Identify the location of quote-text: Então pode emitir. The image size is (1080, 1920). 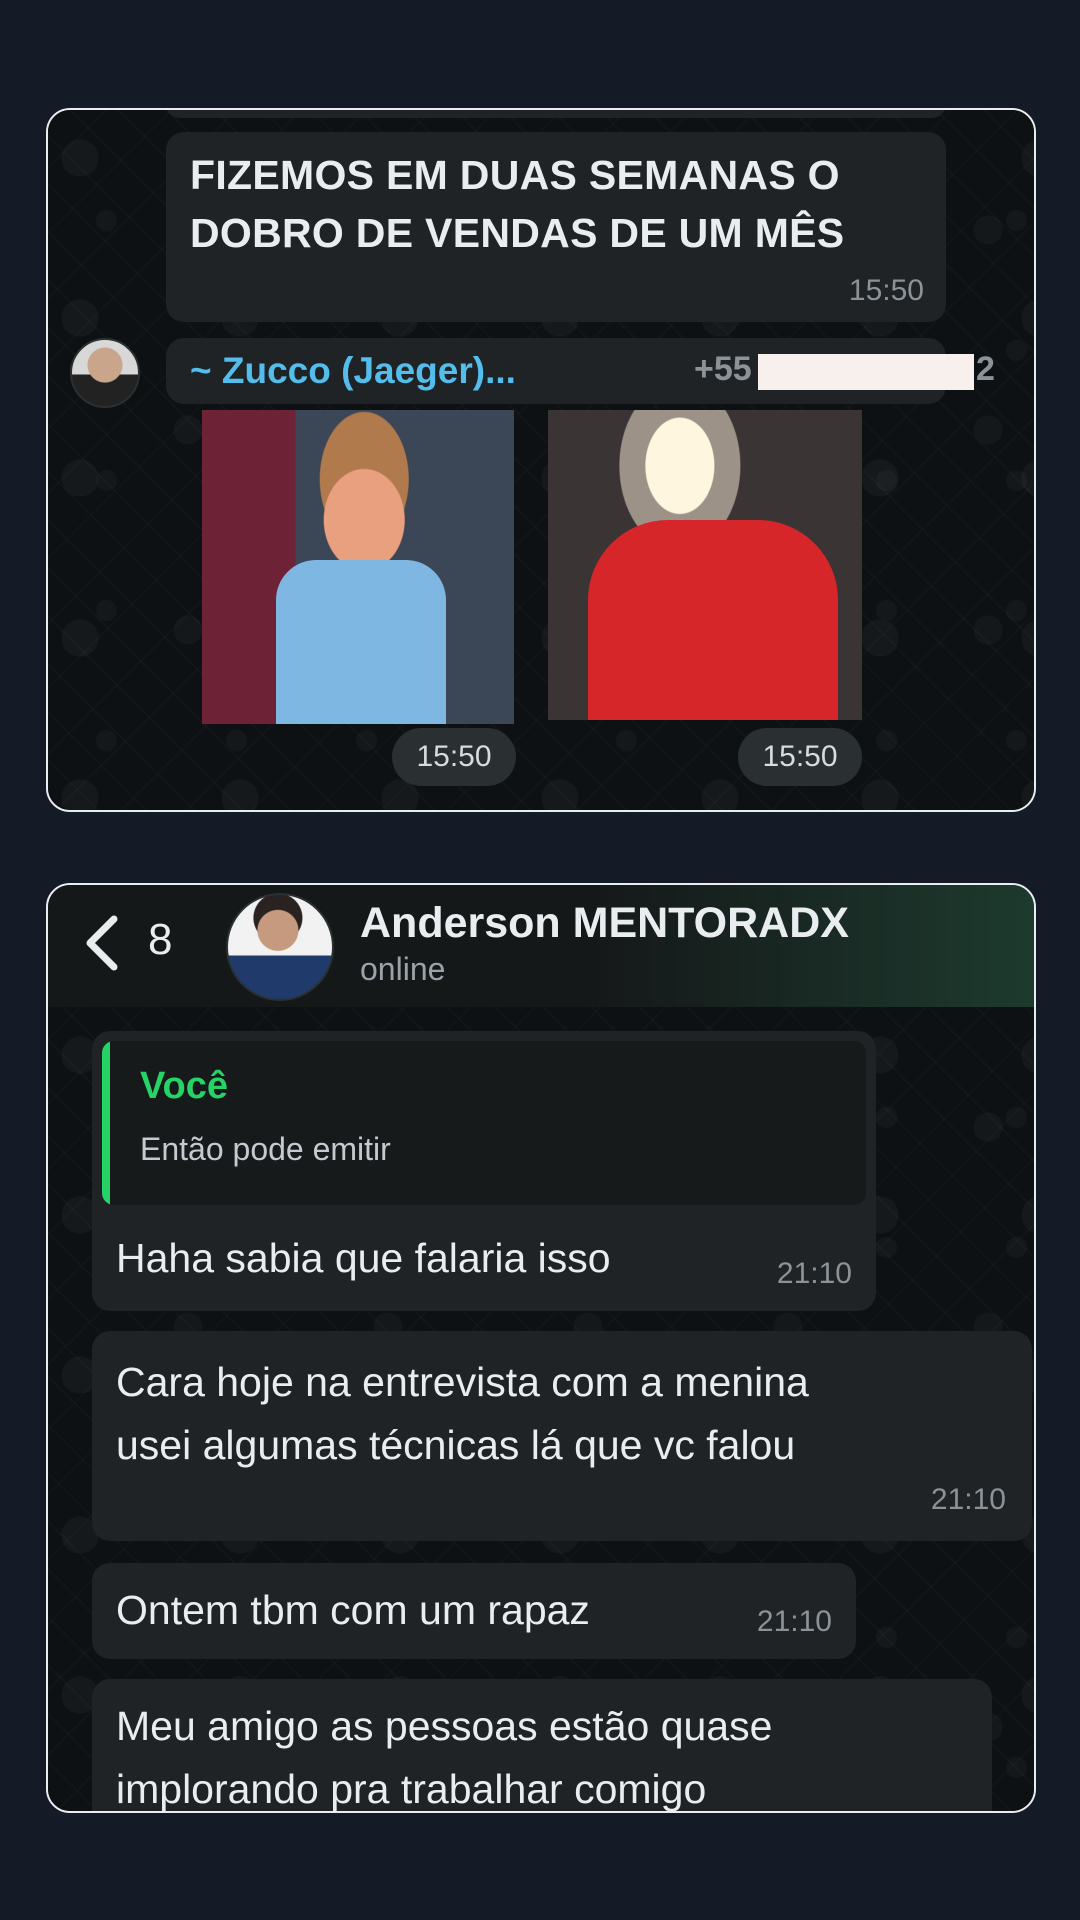
(265, 1149).